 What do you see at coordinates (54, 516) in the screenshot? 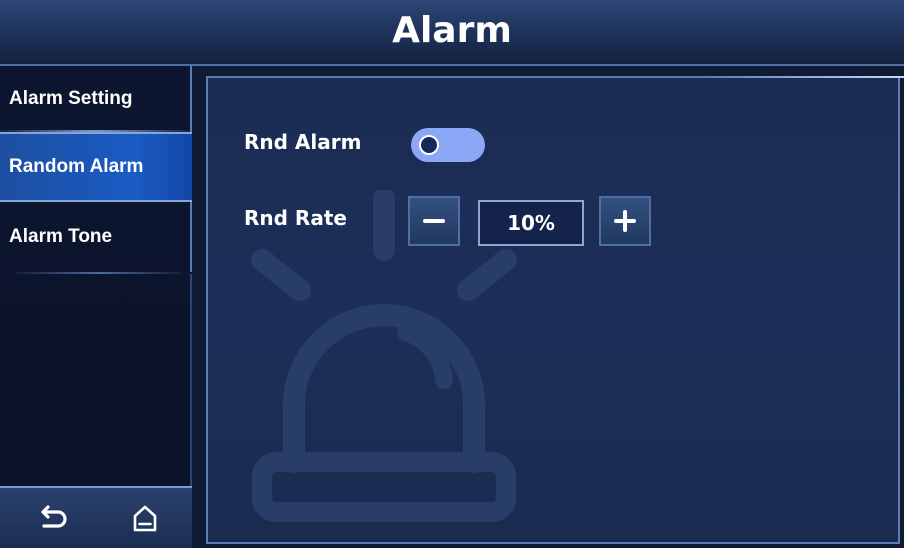
I see `back-arrow-icon` at bounding box center [54, 516].